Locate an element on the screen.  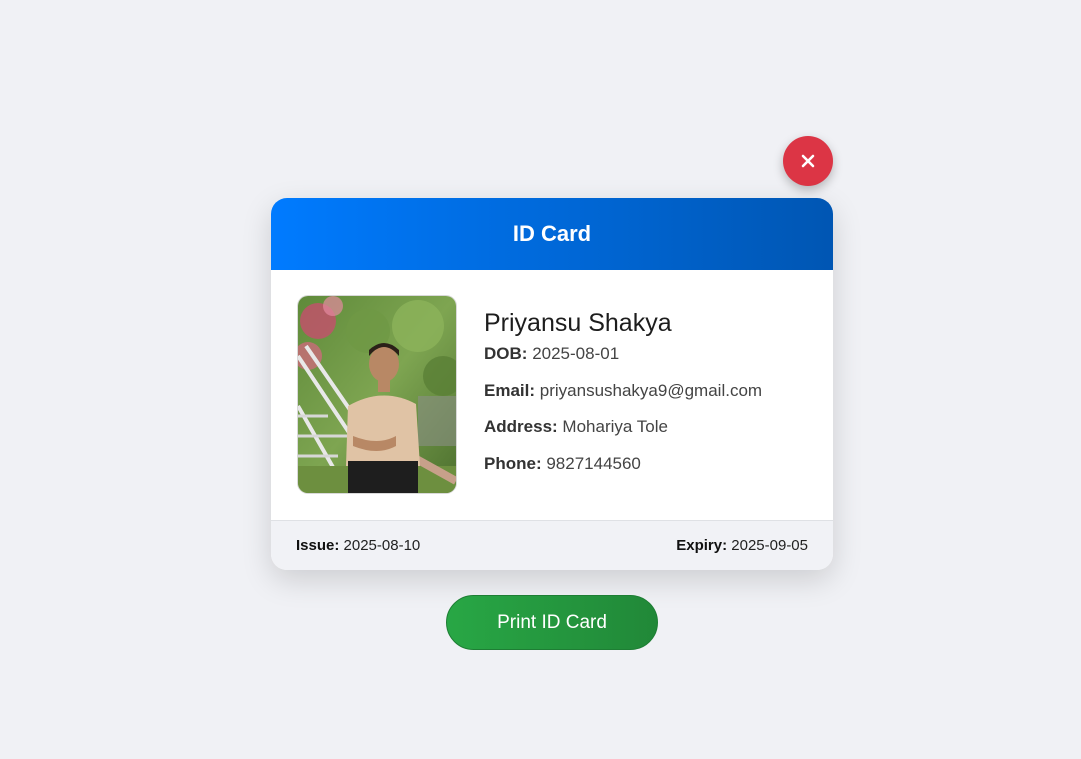
profile-photo is located at coordinates (377, 394).